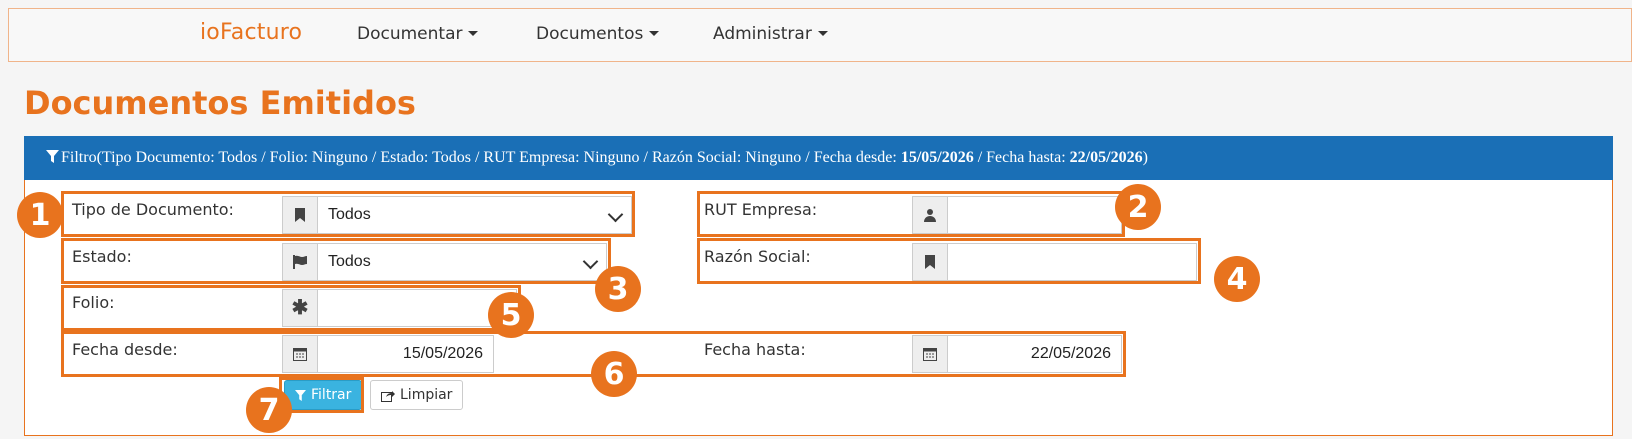 The image size is (1632, 439). I want to click on nav-documentos-label: Documentos, so click(590, 34).